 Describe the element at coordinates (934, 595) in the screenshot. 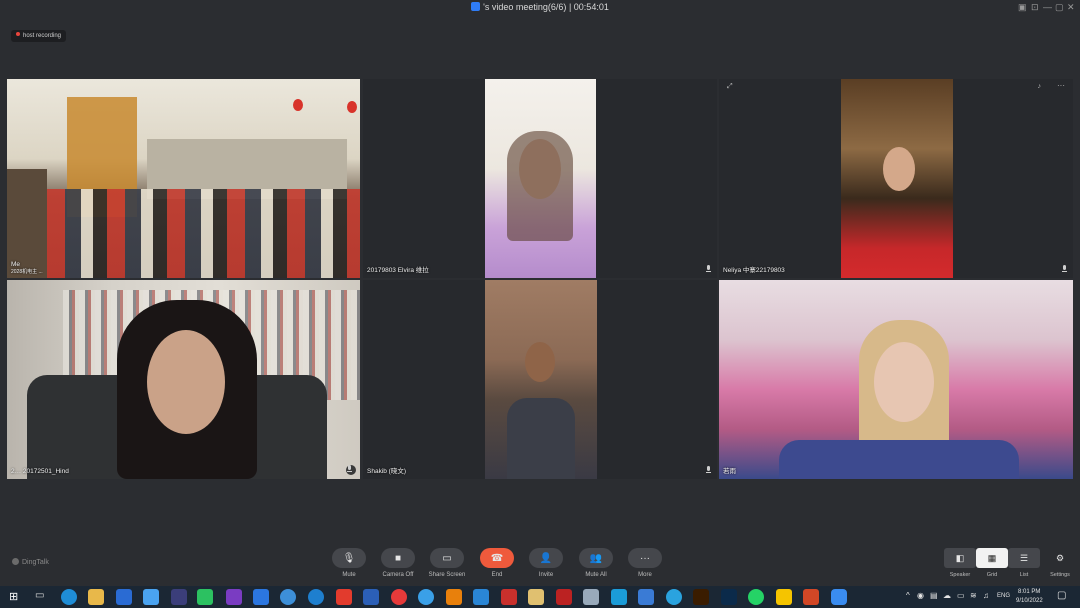

I see `tray-app-icon: ▤` at that location.